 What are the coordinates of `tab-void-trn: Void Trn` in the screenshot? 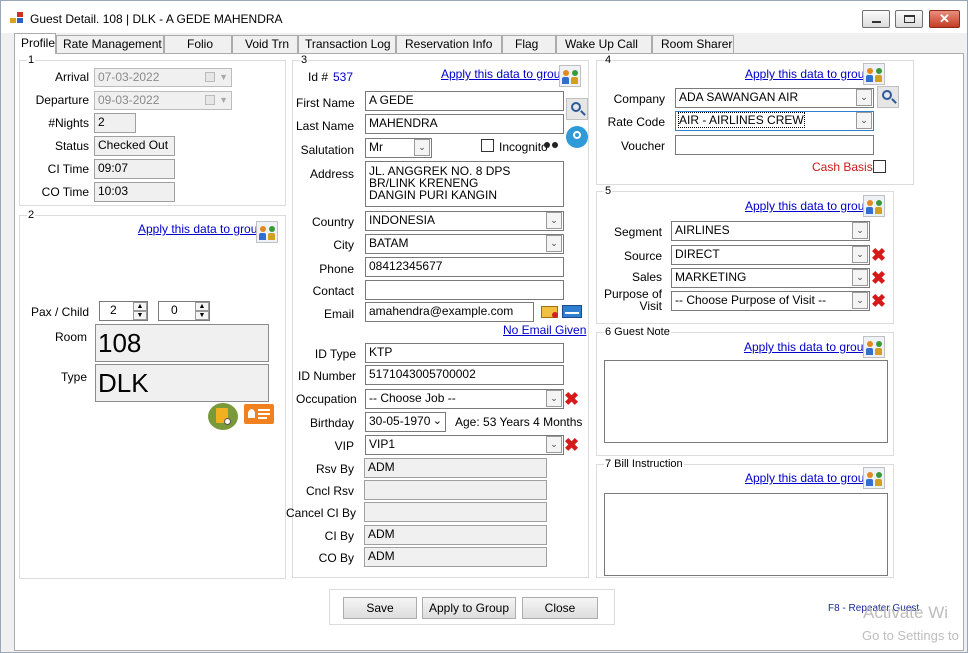 It's located at (265, 44).